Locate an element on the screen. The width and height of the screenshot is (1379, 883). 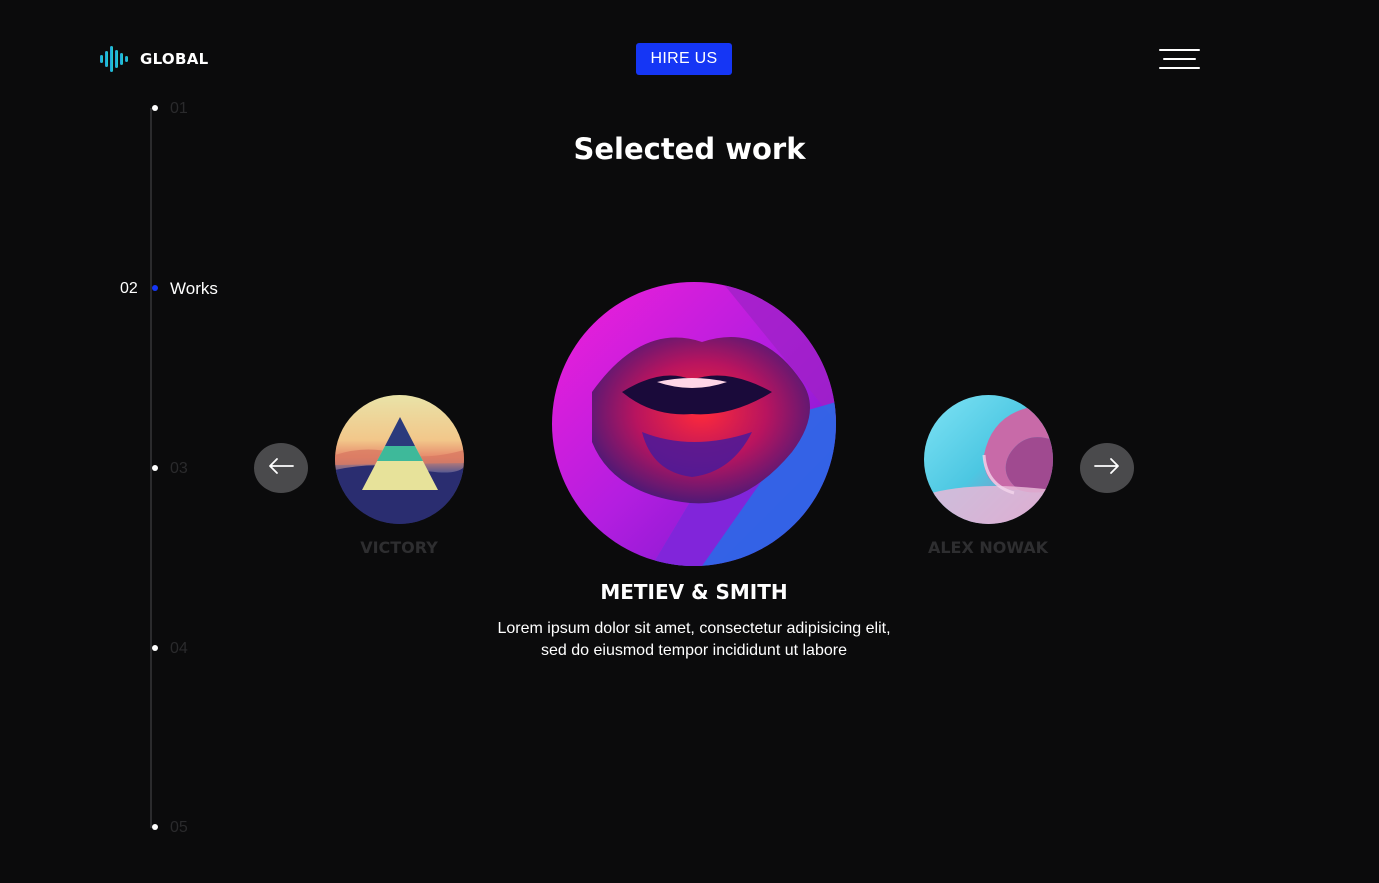
arrow-left-icon is located at coordinates (281, 468).